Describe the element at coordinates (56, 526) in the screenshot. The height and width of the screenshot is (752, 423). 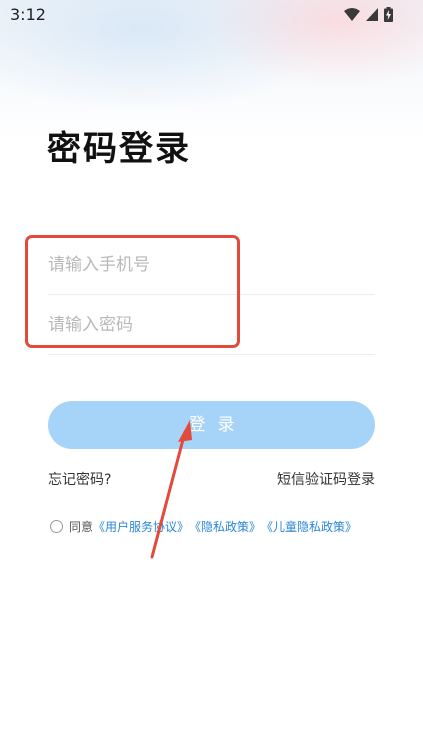
I see `agreement-checkbox` at that location.